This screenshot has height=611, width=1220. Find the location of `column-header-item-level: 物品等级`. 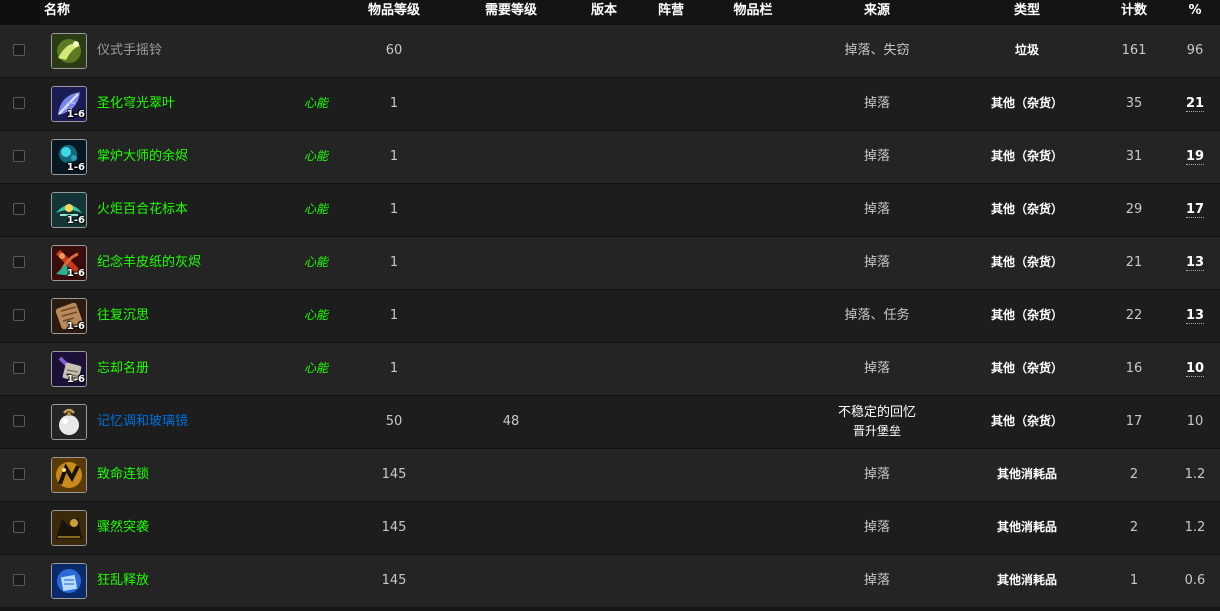

column-header-item-level: 物品等级 is located at coordinates (394, 12).